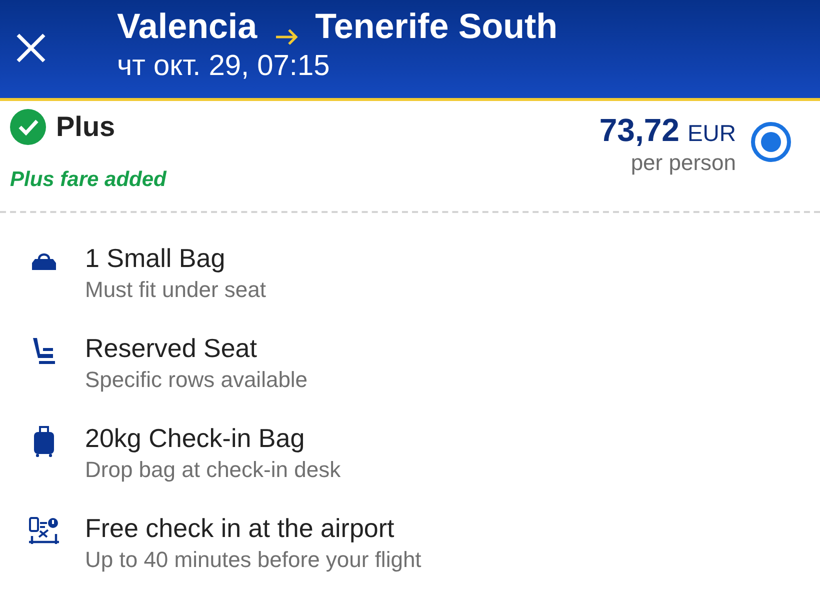 The width and height of the screenshot is (820, 608). Describe the element at coordinates (253, 560) in the screenshot. I see `feature-description: Up to 40 minutes before your flight` at that location.